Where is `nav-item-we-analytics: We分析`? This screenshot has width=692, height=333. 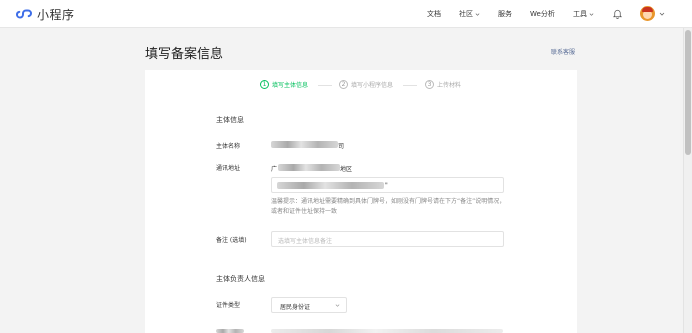 nav-item-we-analytics: We分析 is located at coordinates (542, 14).